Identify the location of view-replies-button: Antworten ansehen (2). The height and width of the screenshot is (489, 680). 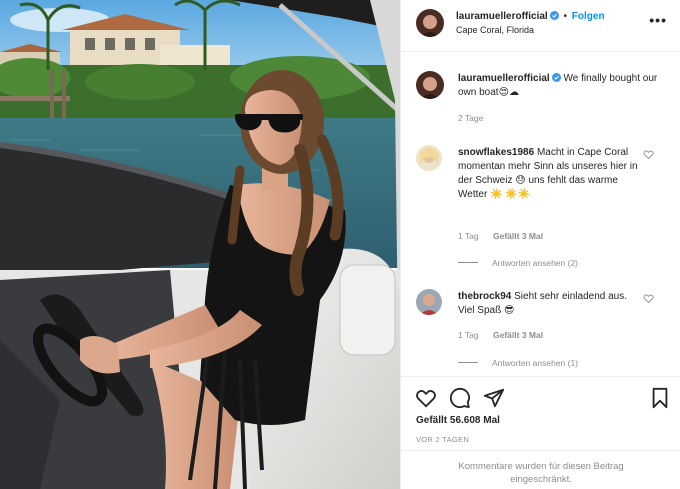
(518, 263).